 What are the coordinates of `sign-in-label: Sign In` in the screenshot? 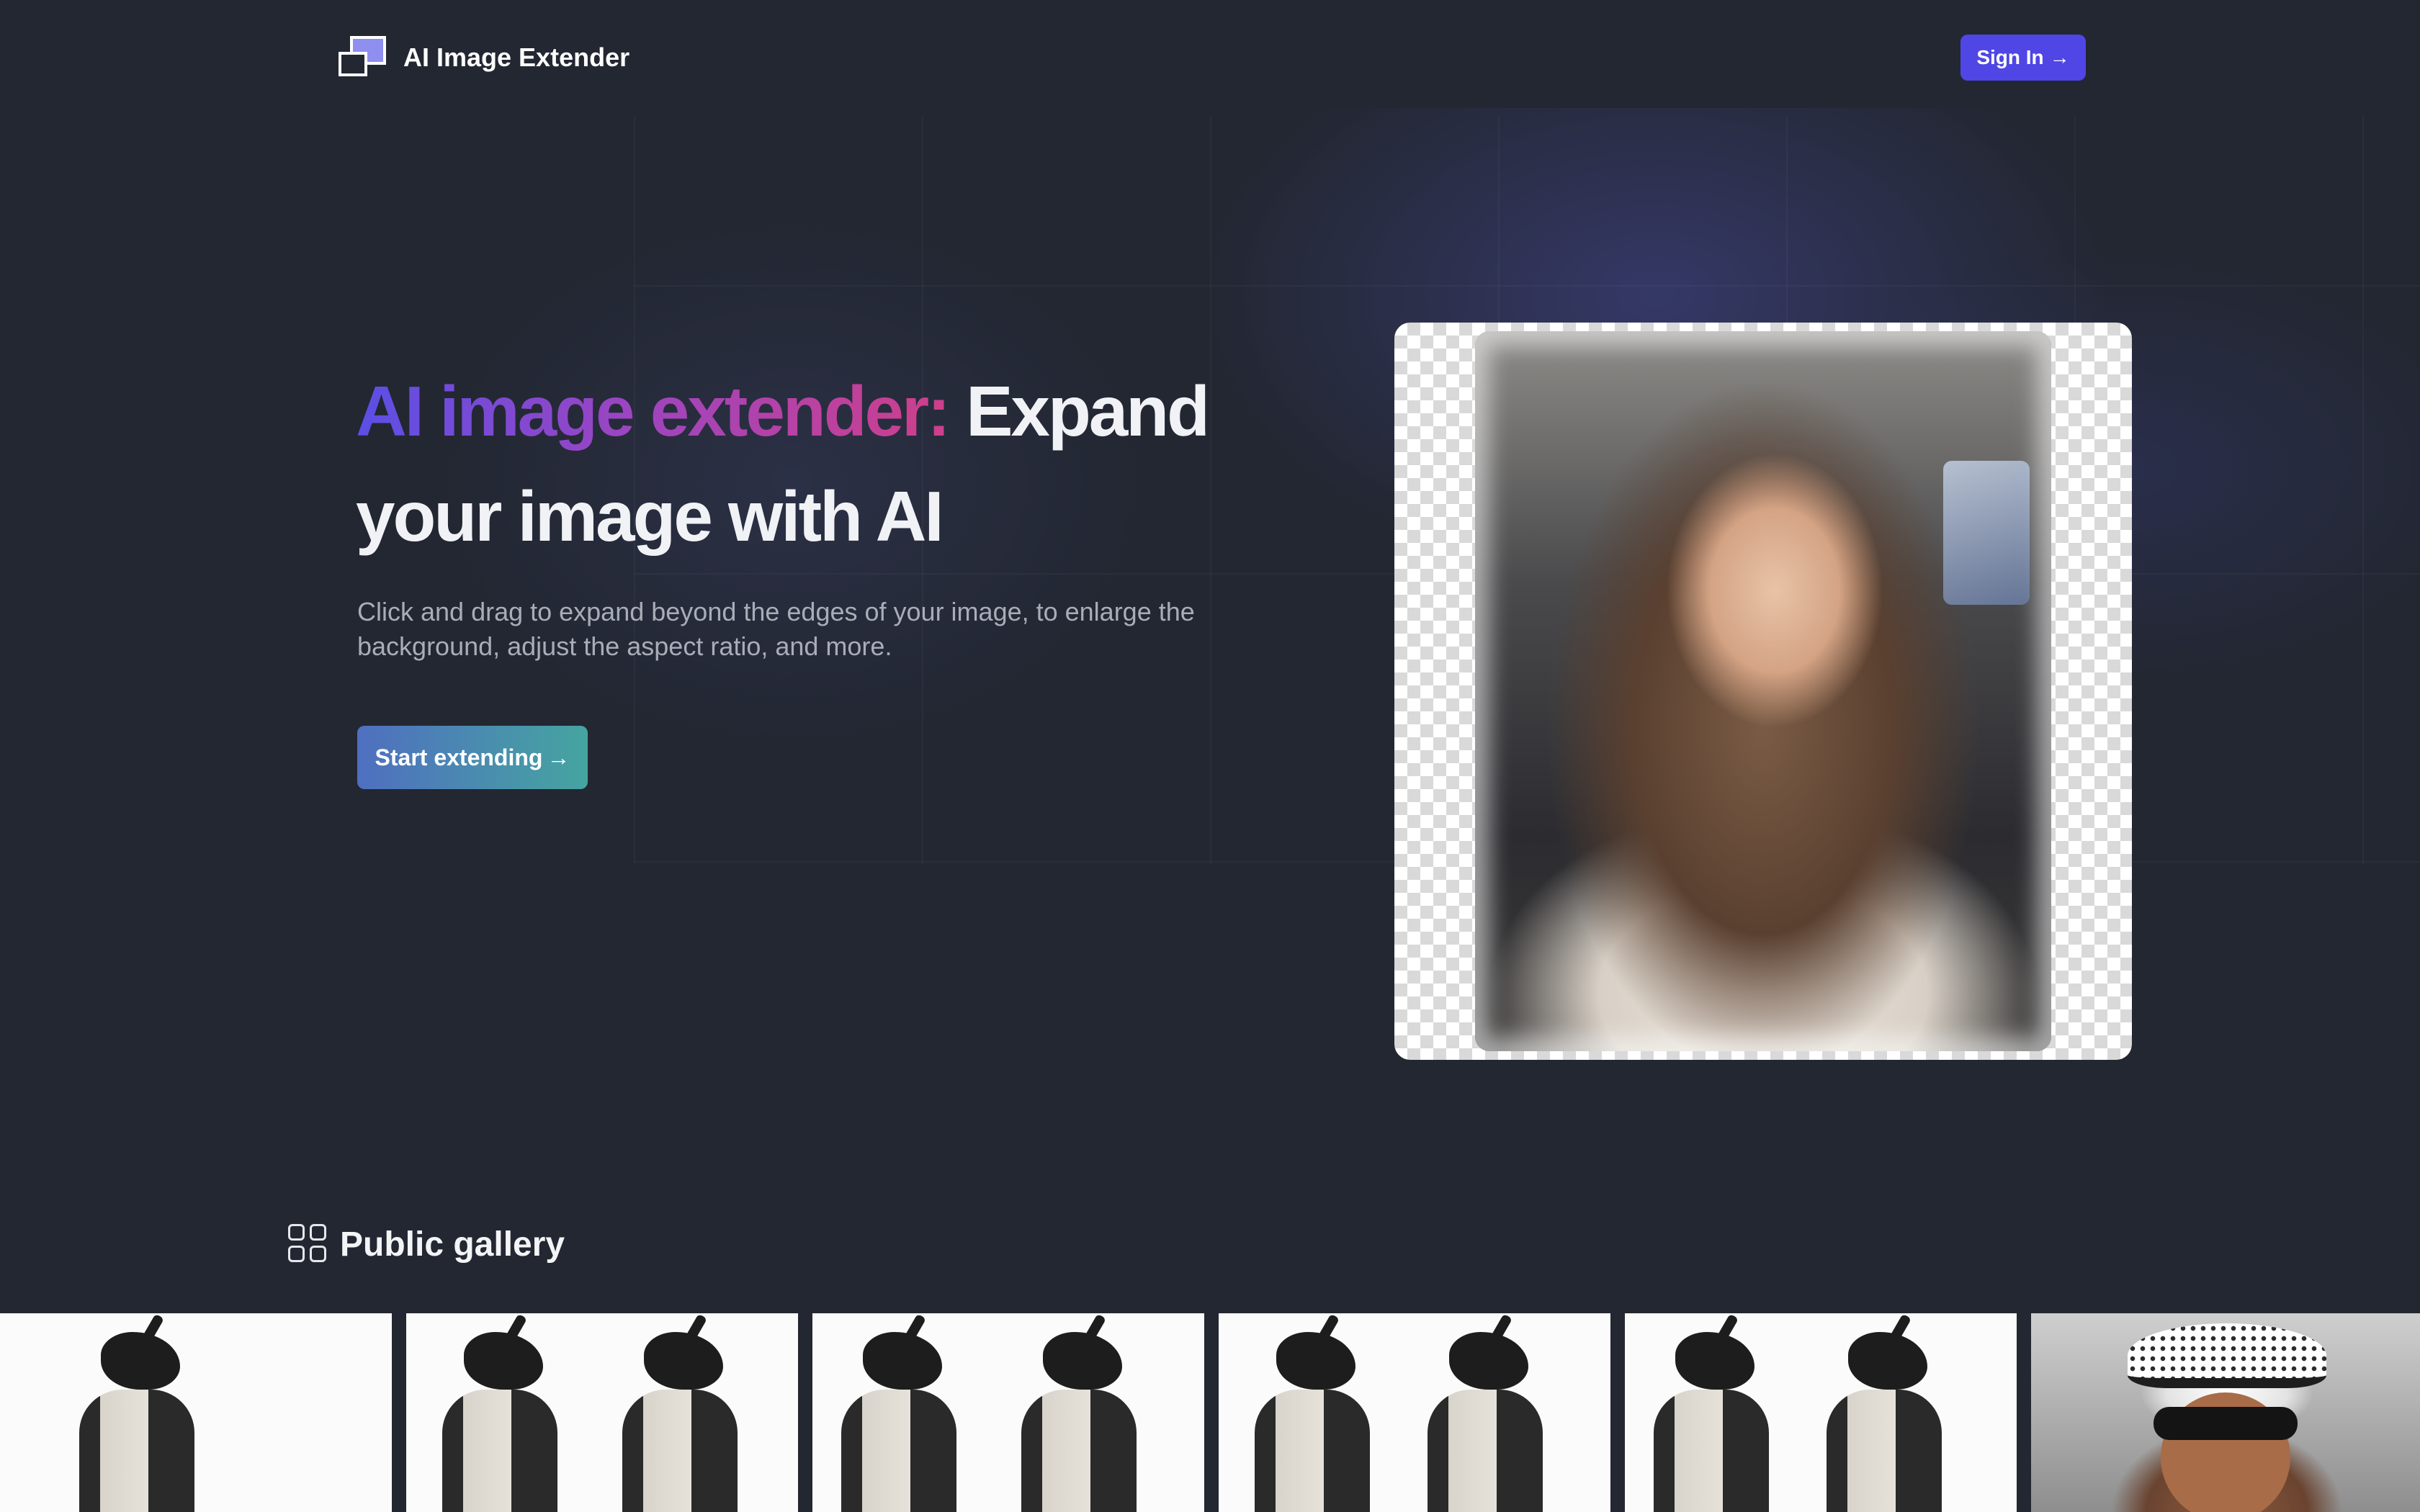 It's located at (2010, 57).